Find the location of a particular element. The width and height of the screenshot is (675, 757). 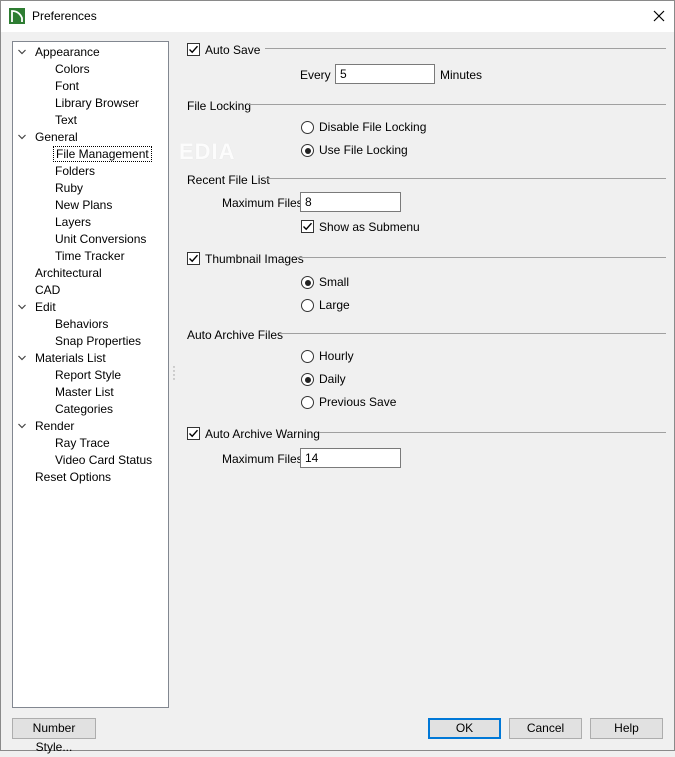

close-button is located at coordinates (659, 16).